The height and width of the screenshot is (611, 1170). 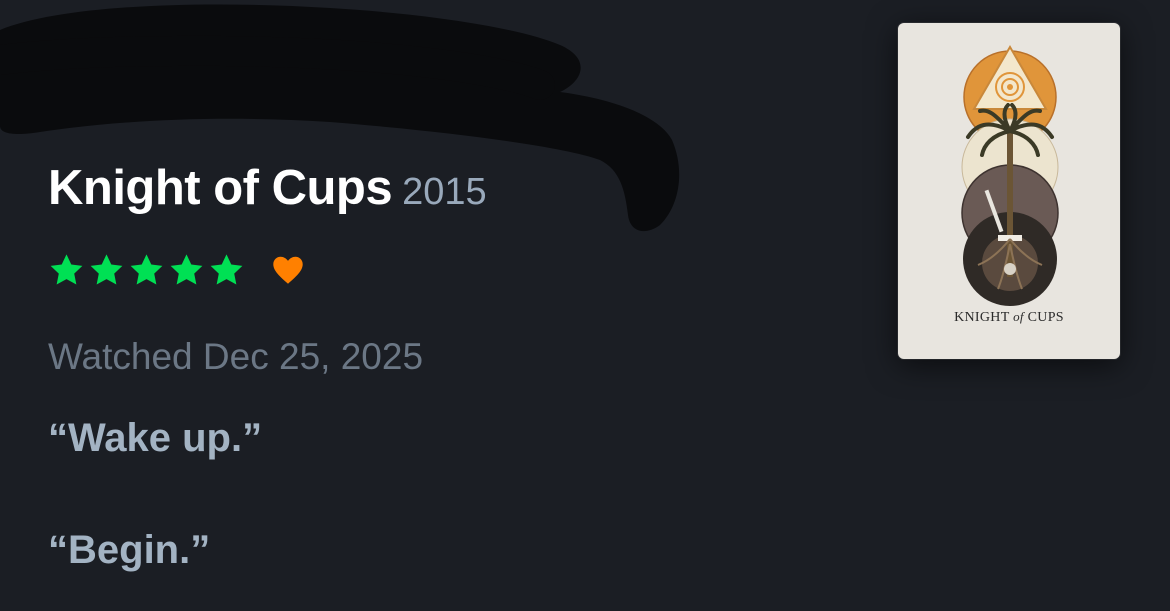 I want to click on review-text-line: “Begin.”, so click(x=129, y=550).